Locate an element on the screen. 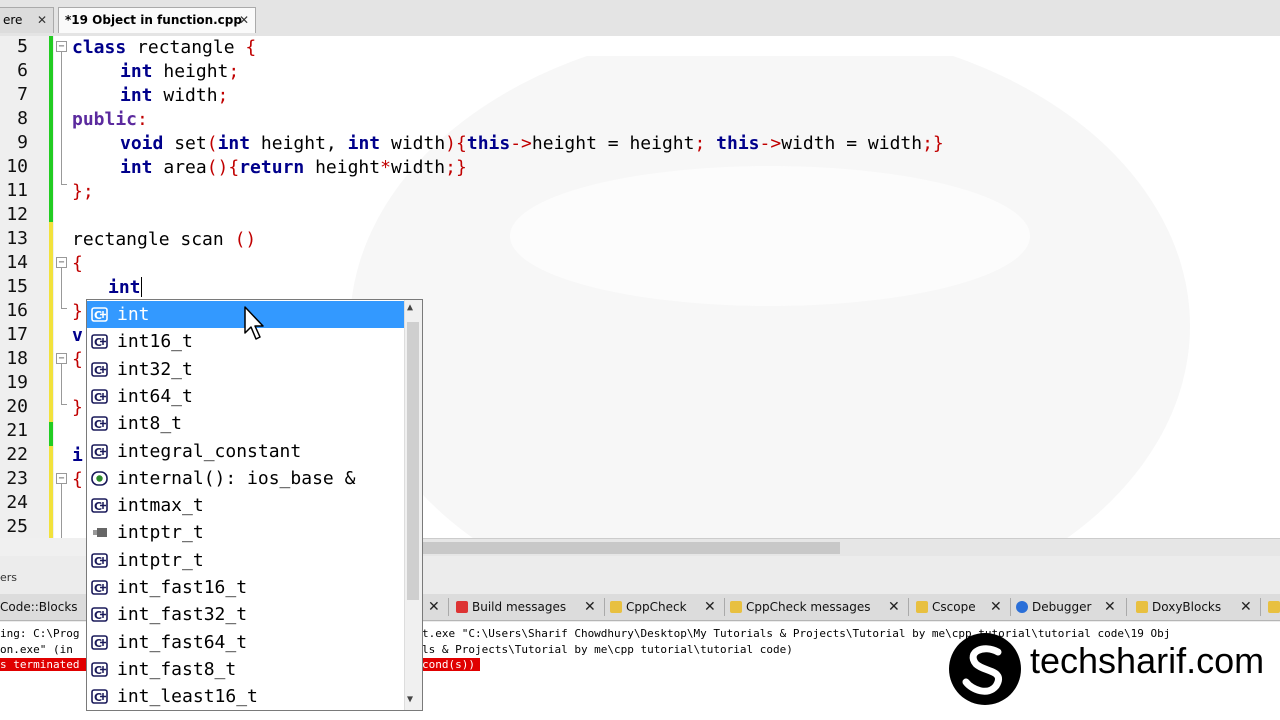 Image resolution: width=1280 pixels, height=720 pixels. autocomplete-item: Cint_fast16_t is located at coordinates (246, 587).